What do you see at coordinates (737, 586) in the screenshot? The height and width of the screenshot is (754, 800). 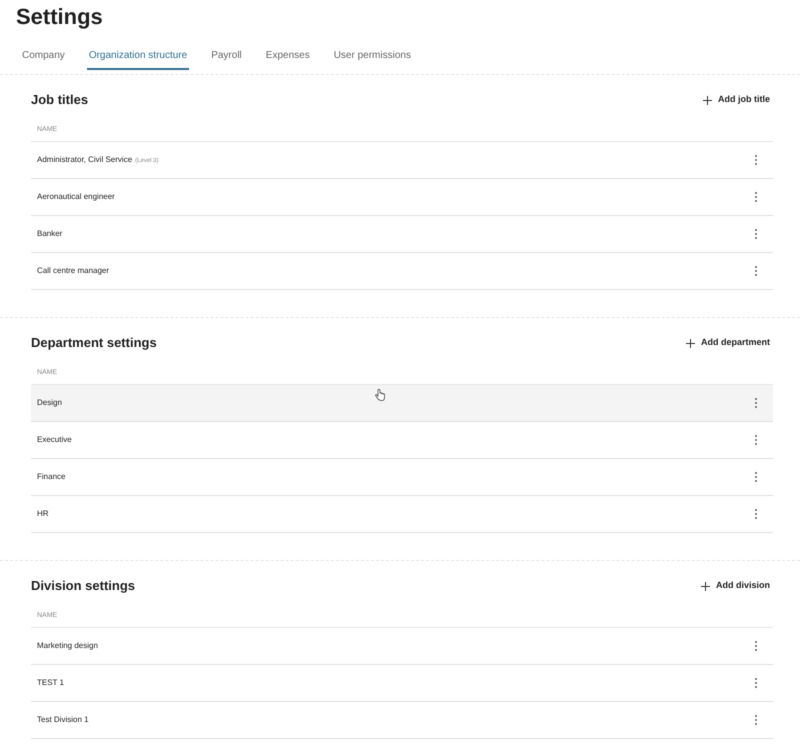 I see `add-button: Add division` at bounding box center [737, 586].